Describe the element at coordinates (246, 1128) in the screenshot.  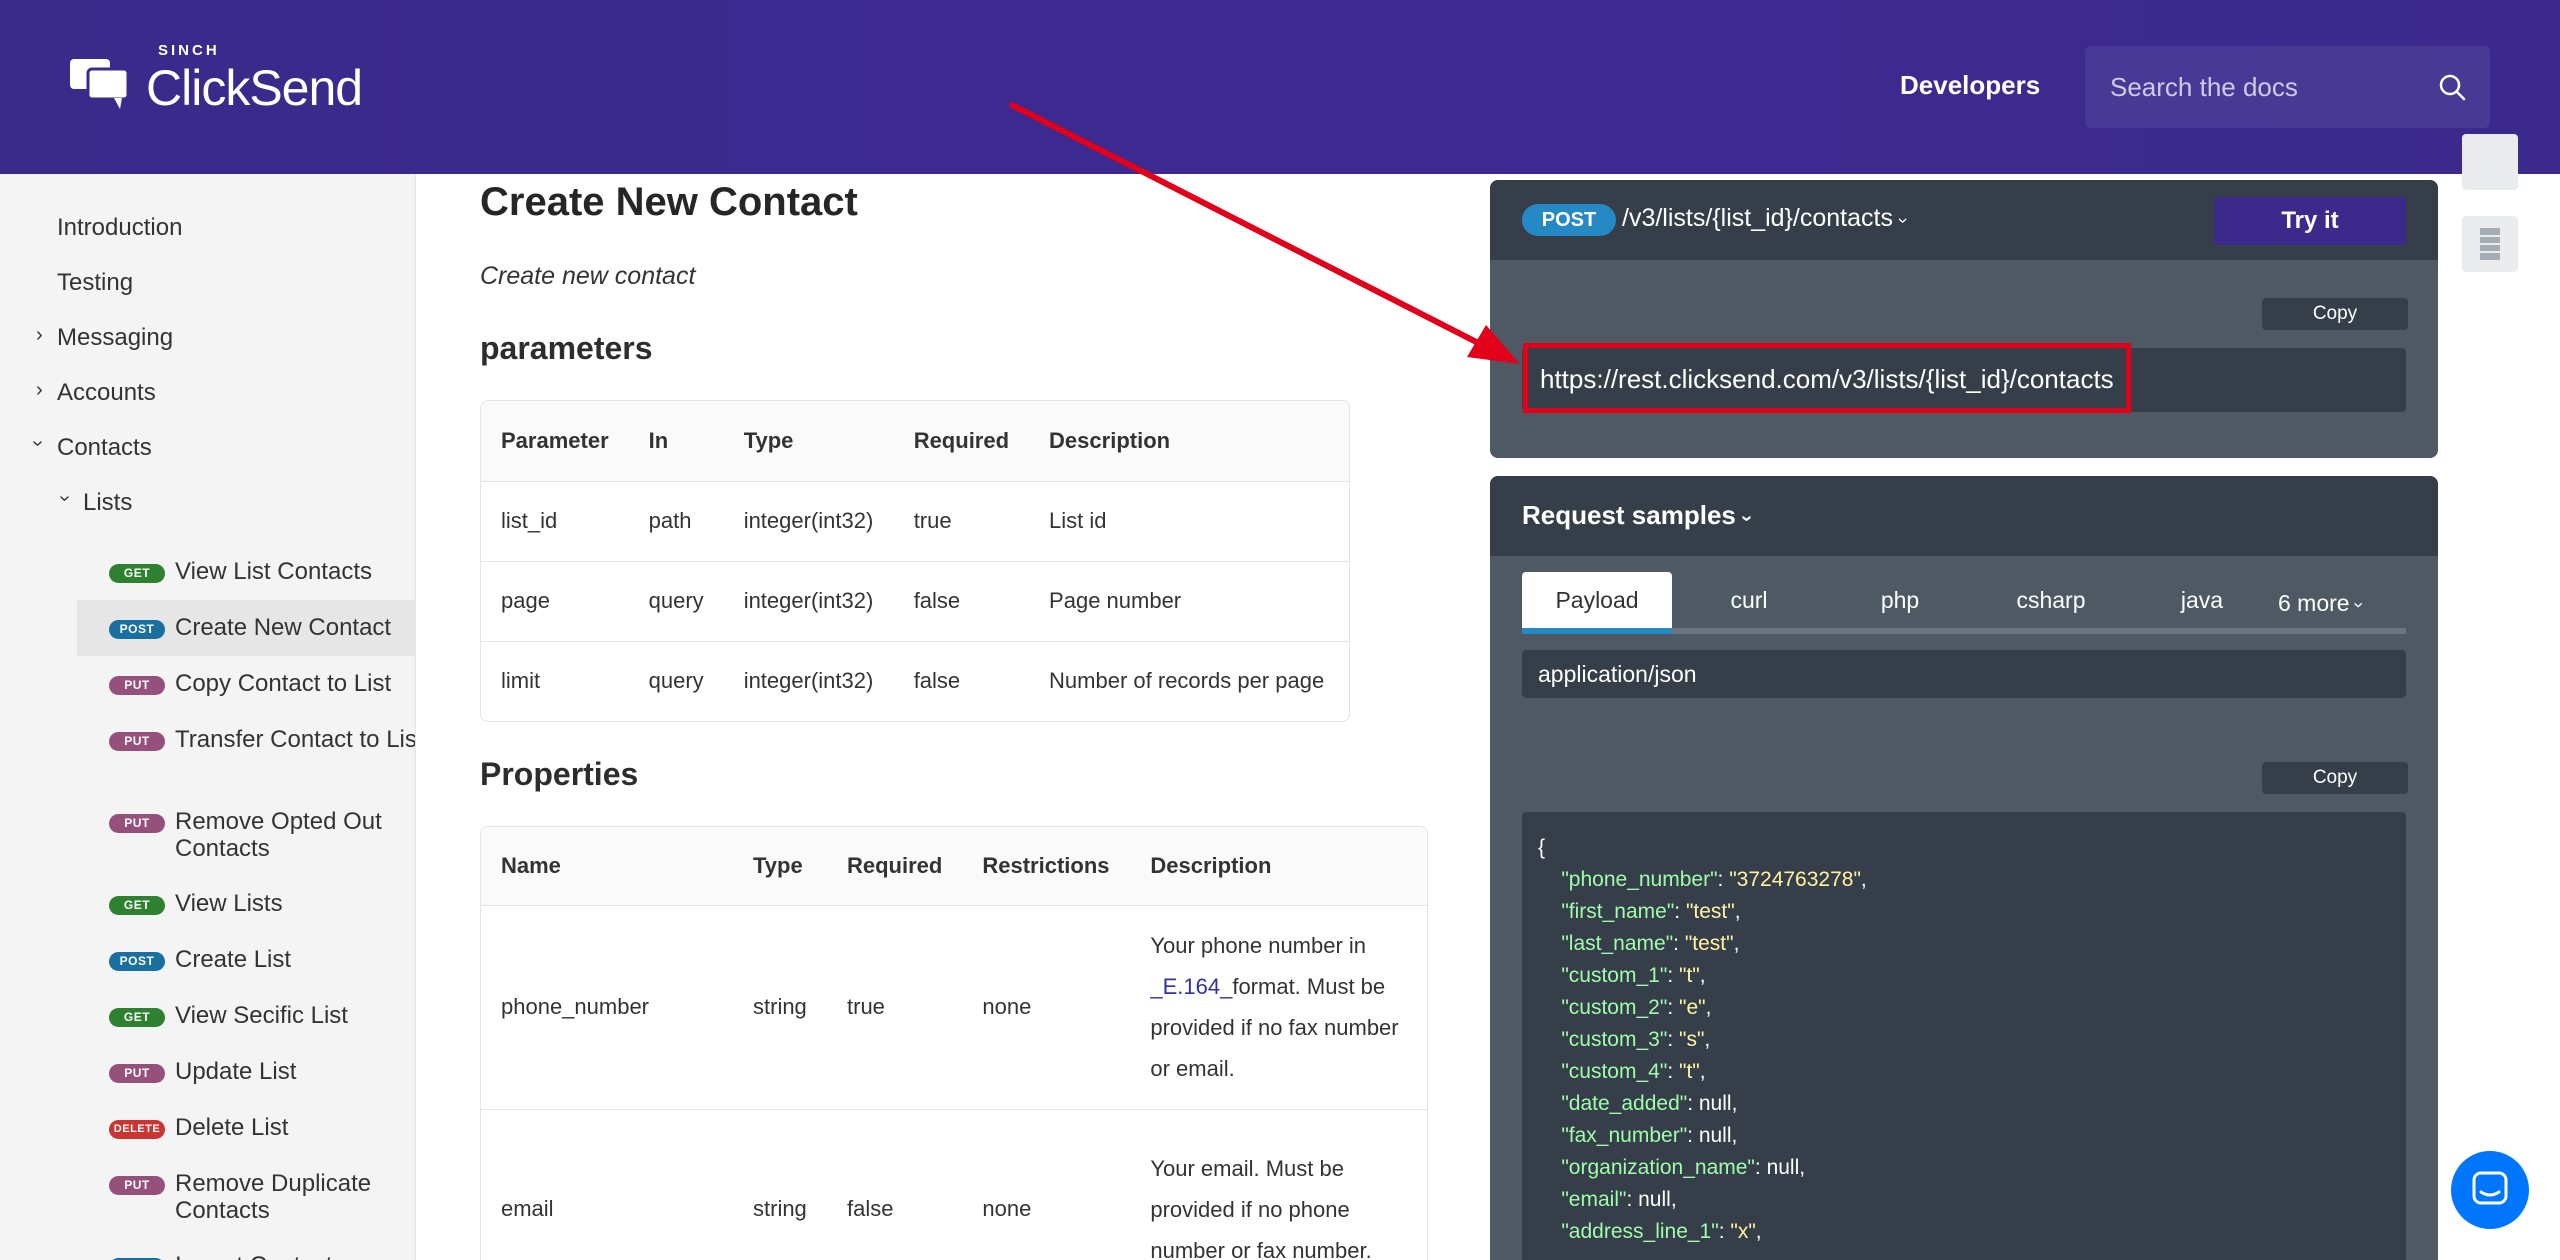
I see `sidebar-op-delete-list: DELETE Delete List` at that location.